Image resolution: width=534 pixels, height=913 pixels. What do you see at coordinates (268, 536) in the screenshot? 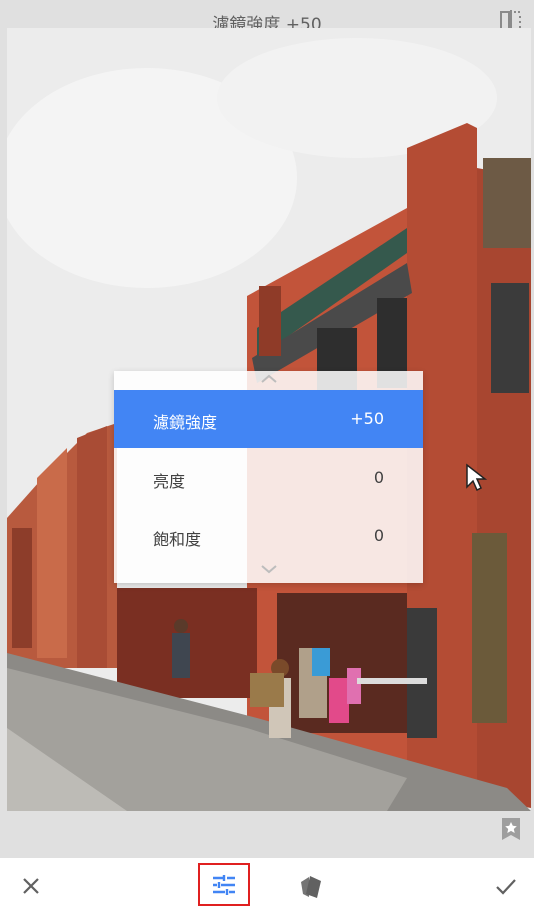
I see `menu-item-saturation: 飽和度 0` at bounding box center [268, 536].